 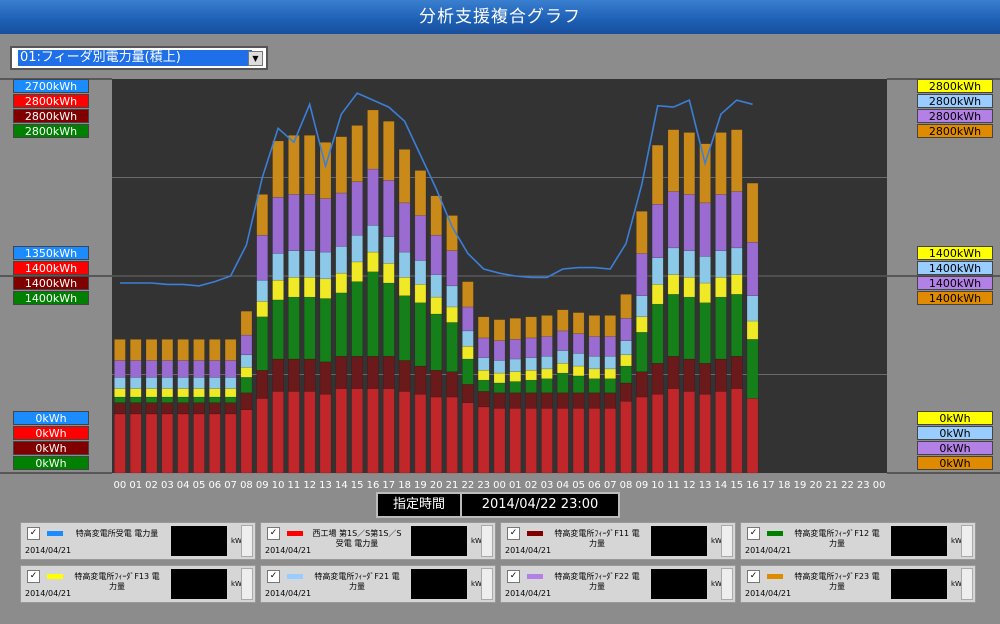 I want to click on x-tick-label-39: 15, so click(x=736, y=485).